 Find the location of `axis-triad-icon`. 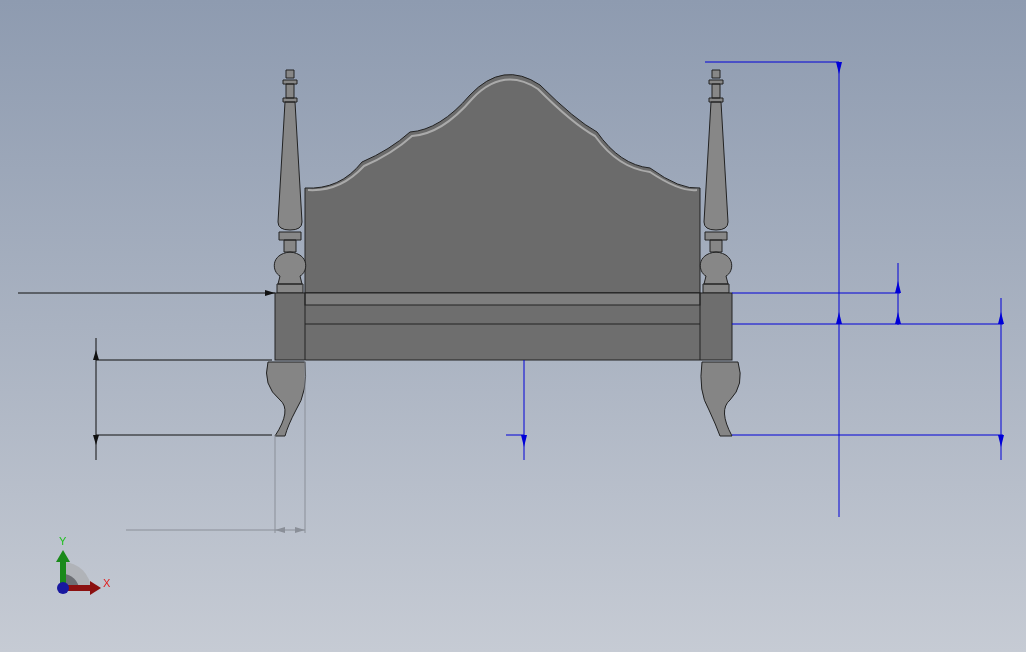

axis-triad-icon is located at coordinates (78, 572).